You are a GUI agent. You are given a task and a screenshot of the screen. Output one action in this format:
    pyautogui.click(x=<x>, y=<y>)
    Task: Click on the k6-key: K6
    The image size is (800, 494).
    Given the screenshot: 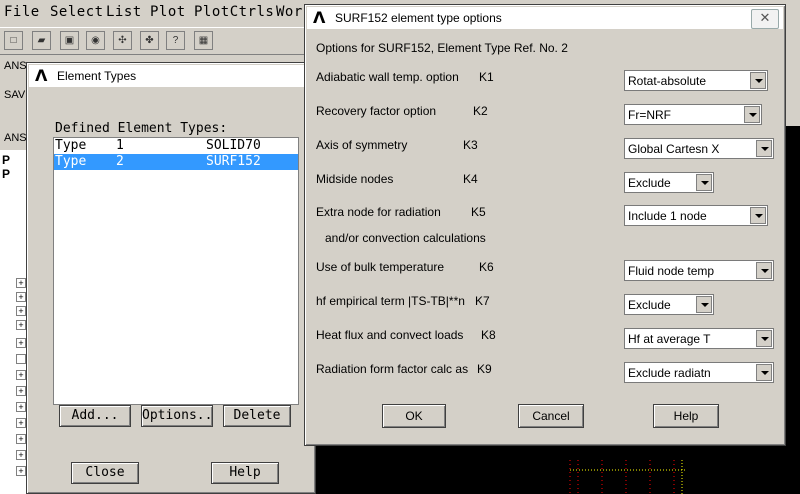 What is the action you would take?
    pyautogui.click(x=486, y=267)
    